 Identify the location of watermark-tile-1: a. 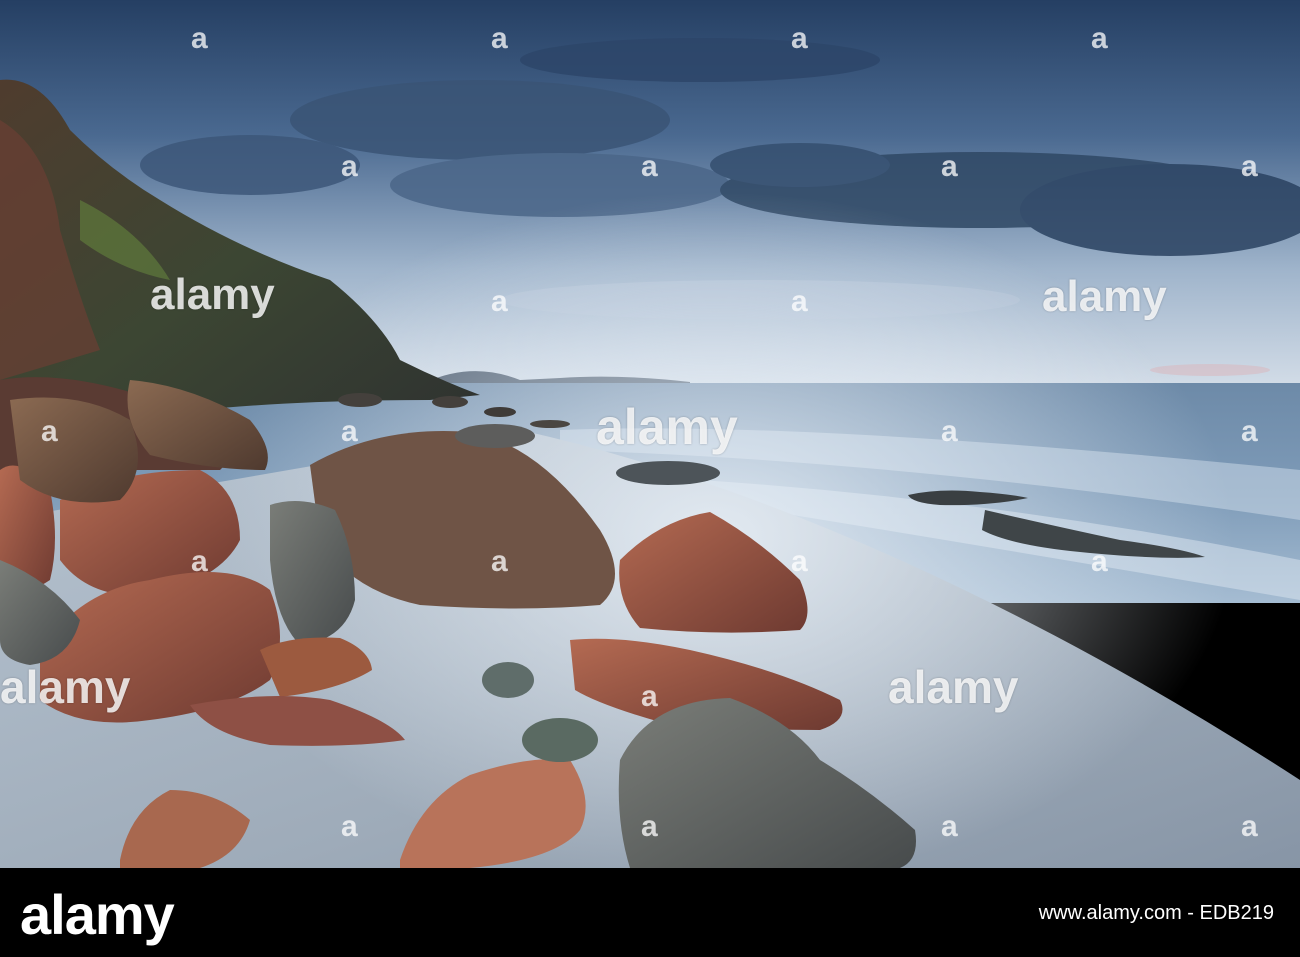
(199, 38).